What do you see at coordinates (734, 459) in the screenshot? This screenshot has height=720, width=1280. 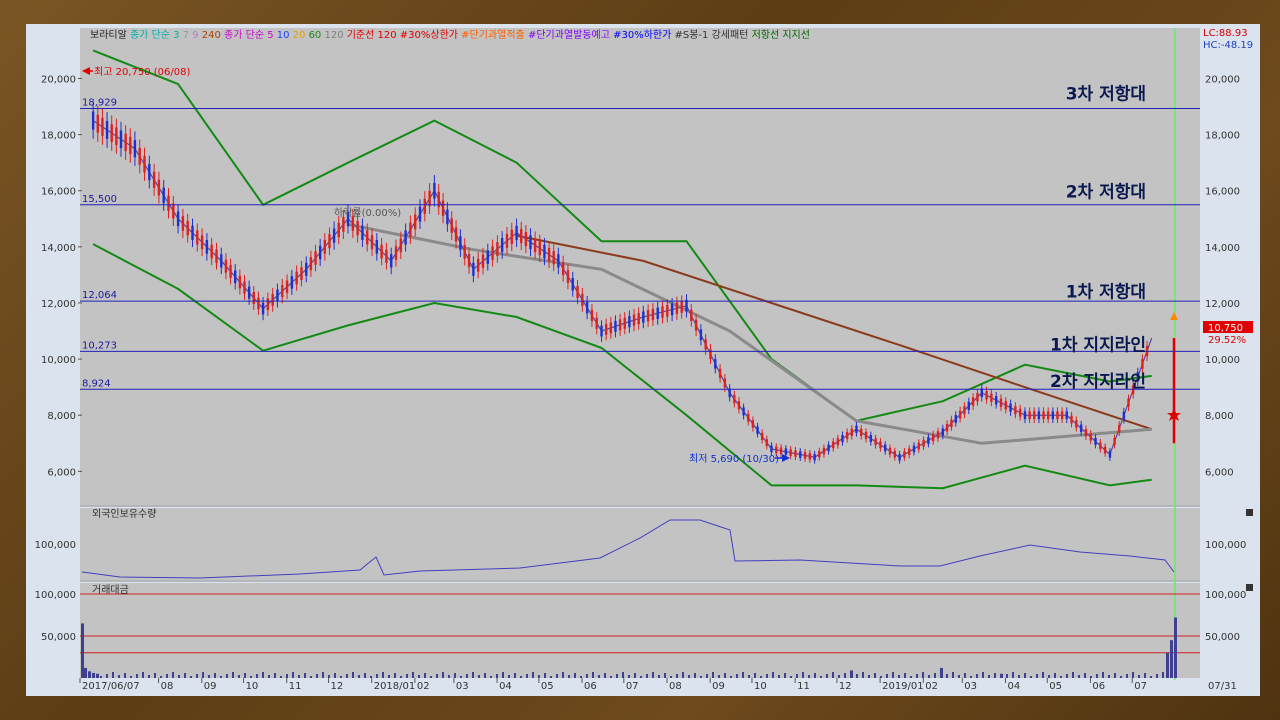 I see `low-label: 최저 5,690 (10/30)` at bounding box center [734, 459].